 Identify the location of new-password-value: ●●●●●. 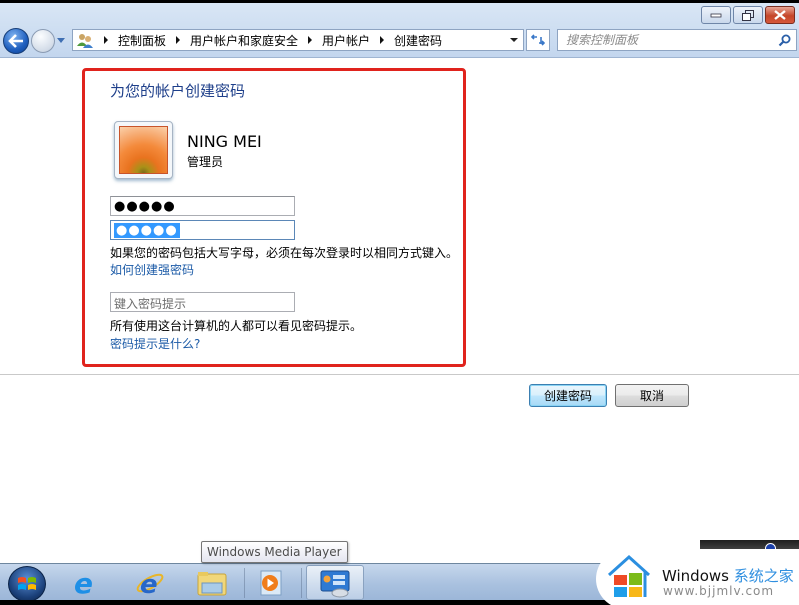
(145, 206).